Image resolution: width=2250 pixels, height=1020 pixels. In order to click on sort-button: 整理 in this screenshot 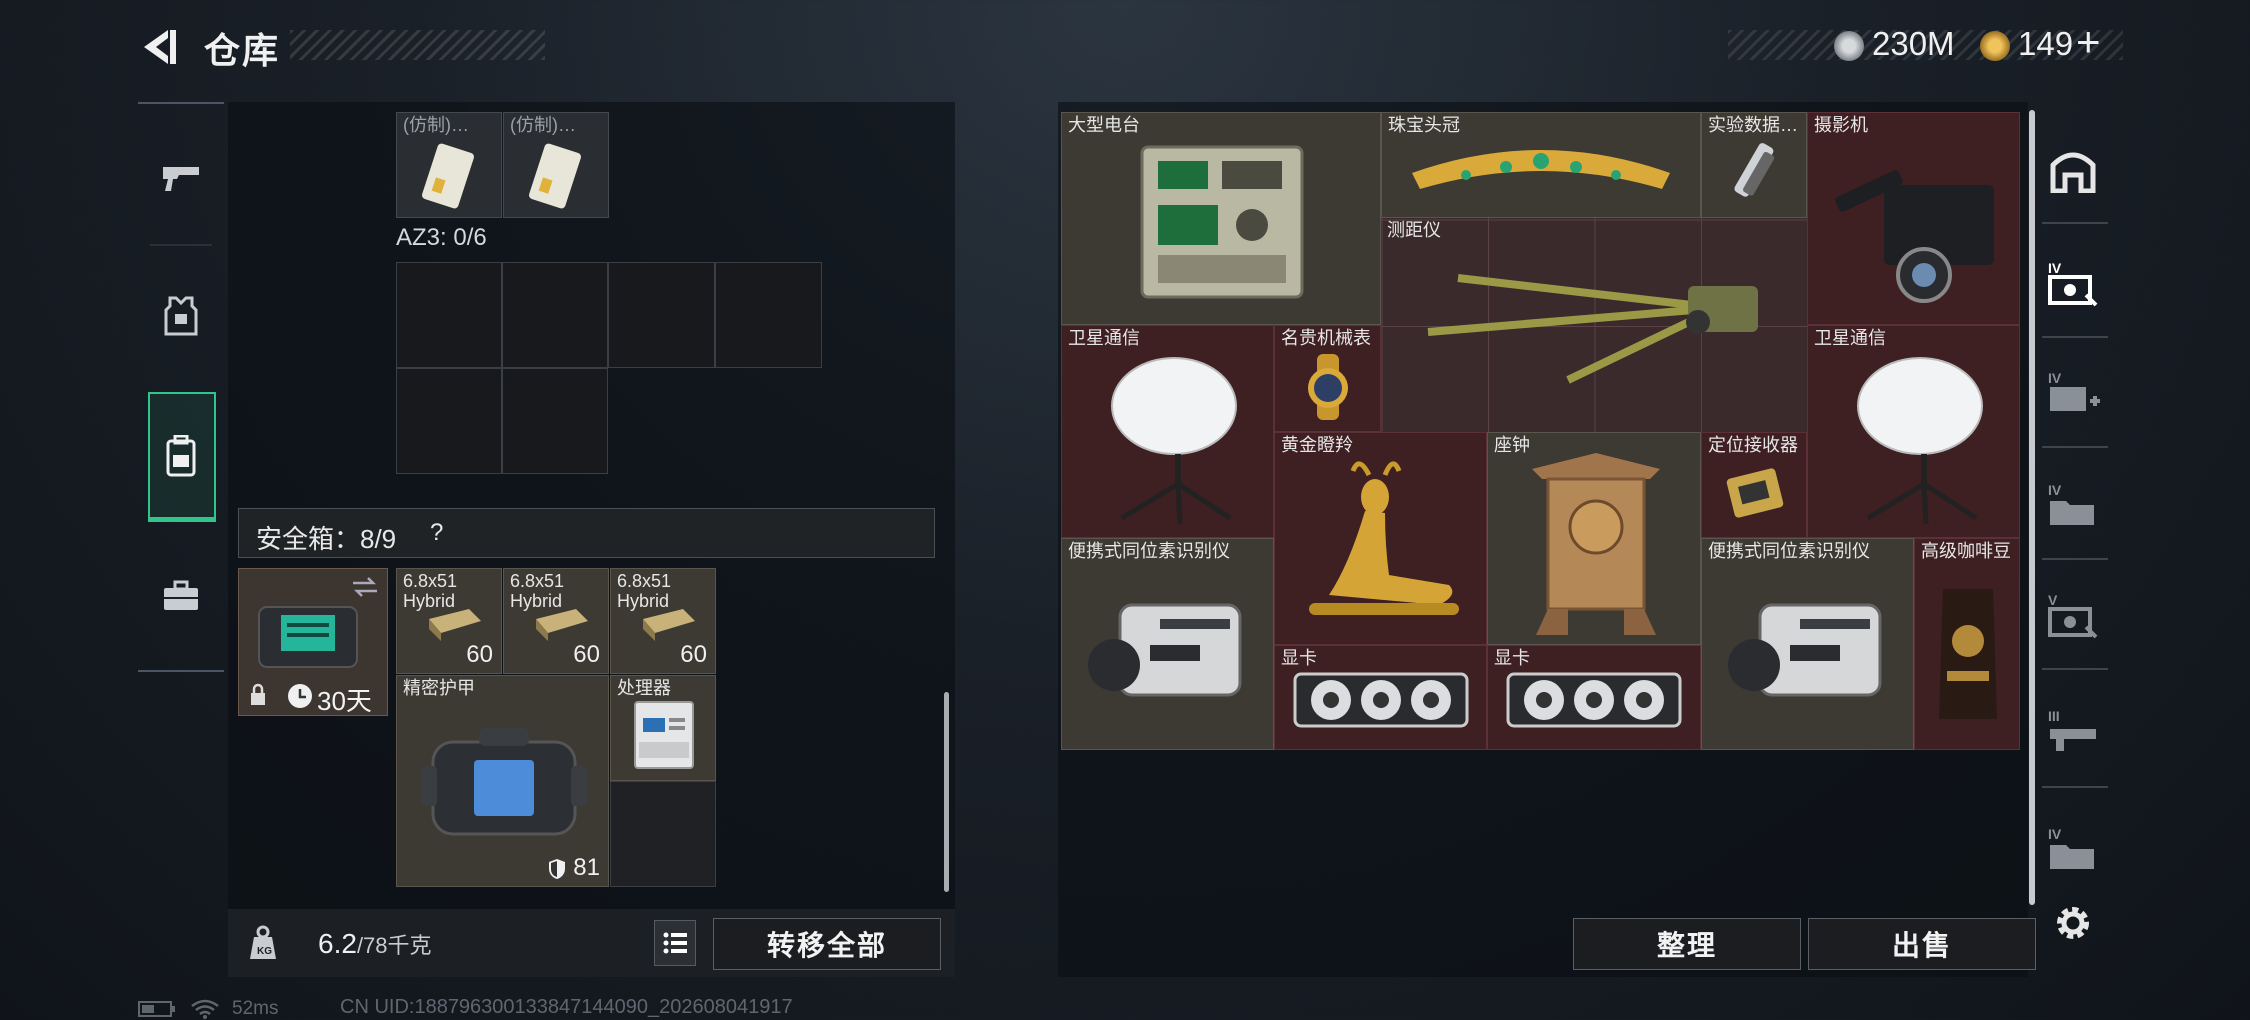, I will do `click(1687, 944)`.